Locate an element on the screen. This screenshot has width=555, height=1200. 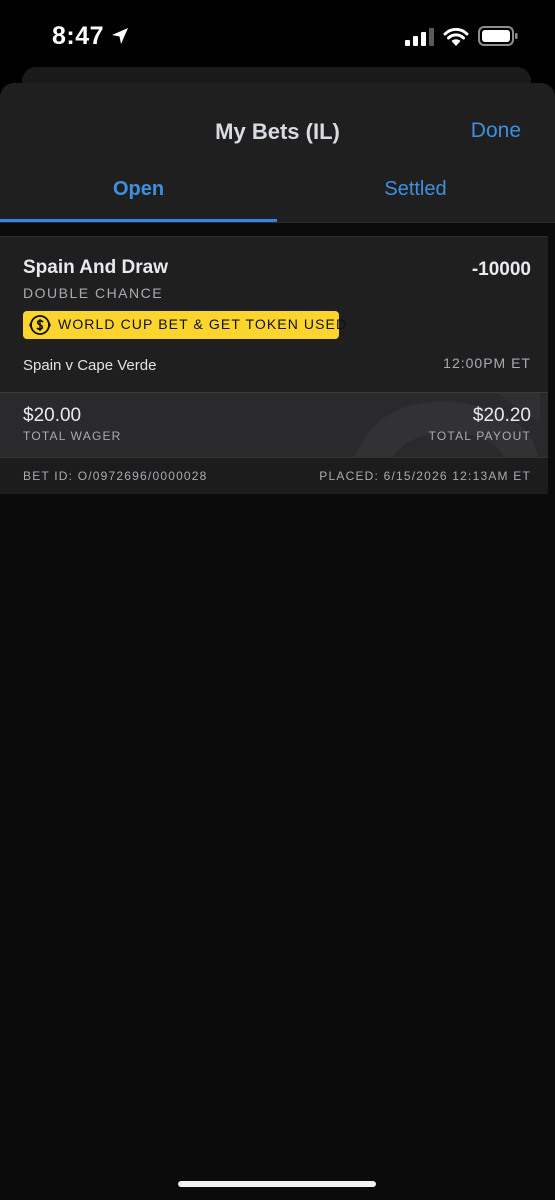
location-arrow-icon is located at coordinates (120, 36).